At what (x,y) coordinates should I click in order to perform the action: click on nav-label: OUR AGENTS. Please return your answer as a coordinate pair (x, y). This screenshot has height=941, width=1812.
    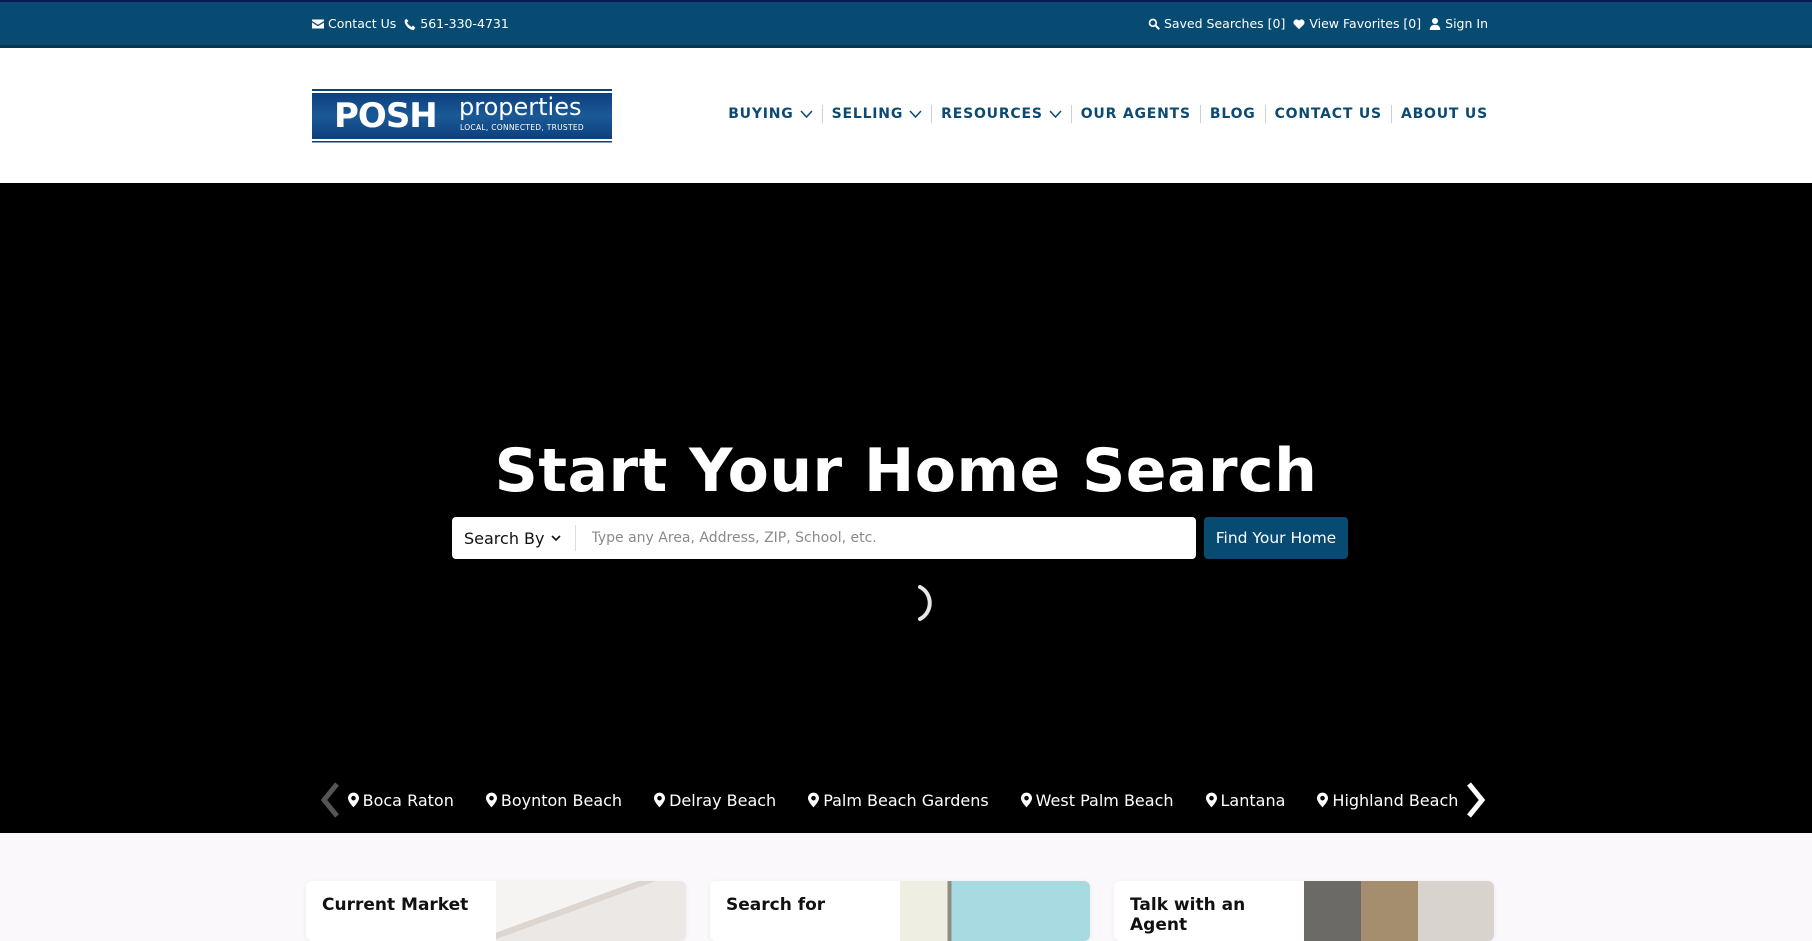
    Looking at the image, I should click on (1135, 114).